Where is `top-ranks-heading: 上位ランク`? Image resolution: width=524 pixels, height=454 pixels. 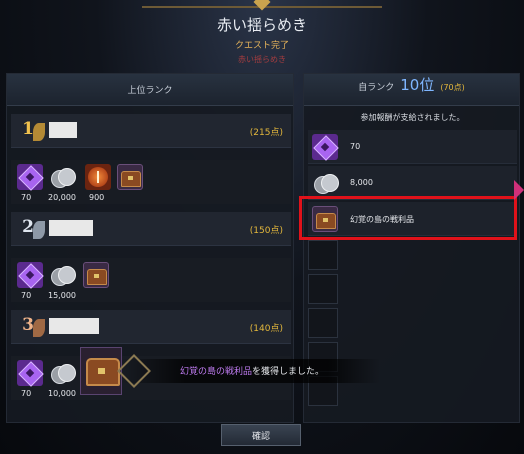
top-ranks-heading: 上位ランク is located at coordinates (150, 90).